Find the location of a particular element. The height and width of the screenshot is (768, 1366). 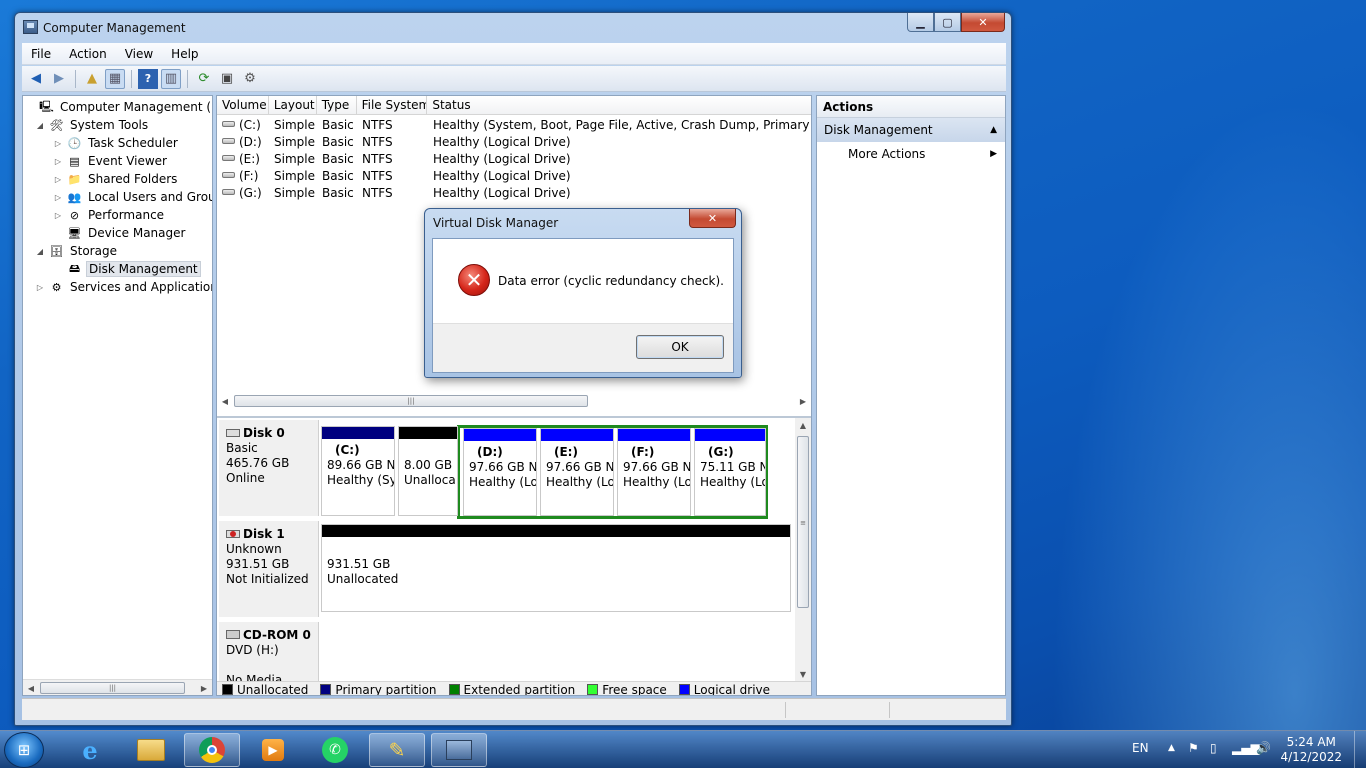

title-bar: Computer Management ▁ ▢ ✕ is located at coordinates (513, 27).